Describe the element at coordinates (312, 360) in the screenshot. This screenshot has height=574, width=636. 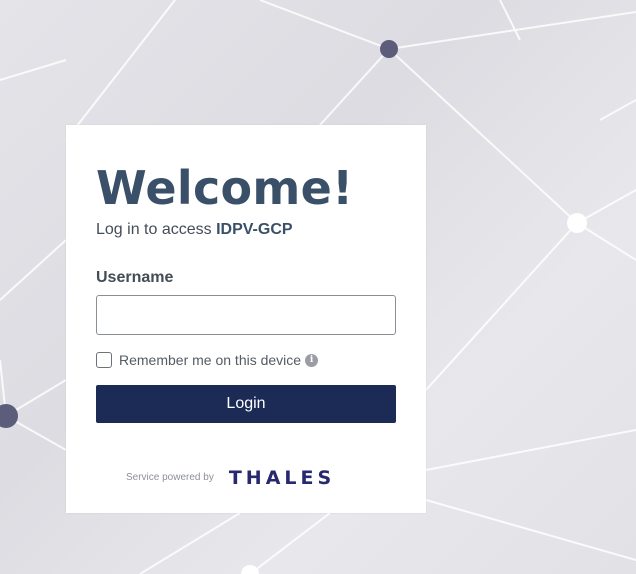
I see `info-icon: i` at that location.